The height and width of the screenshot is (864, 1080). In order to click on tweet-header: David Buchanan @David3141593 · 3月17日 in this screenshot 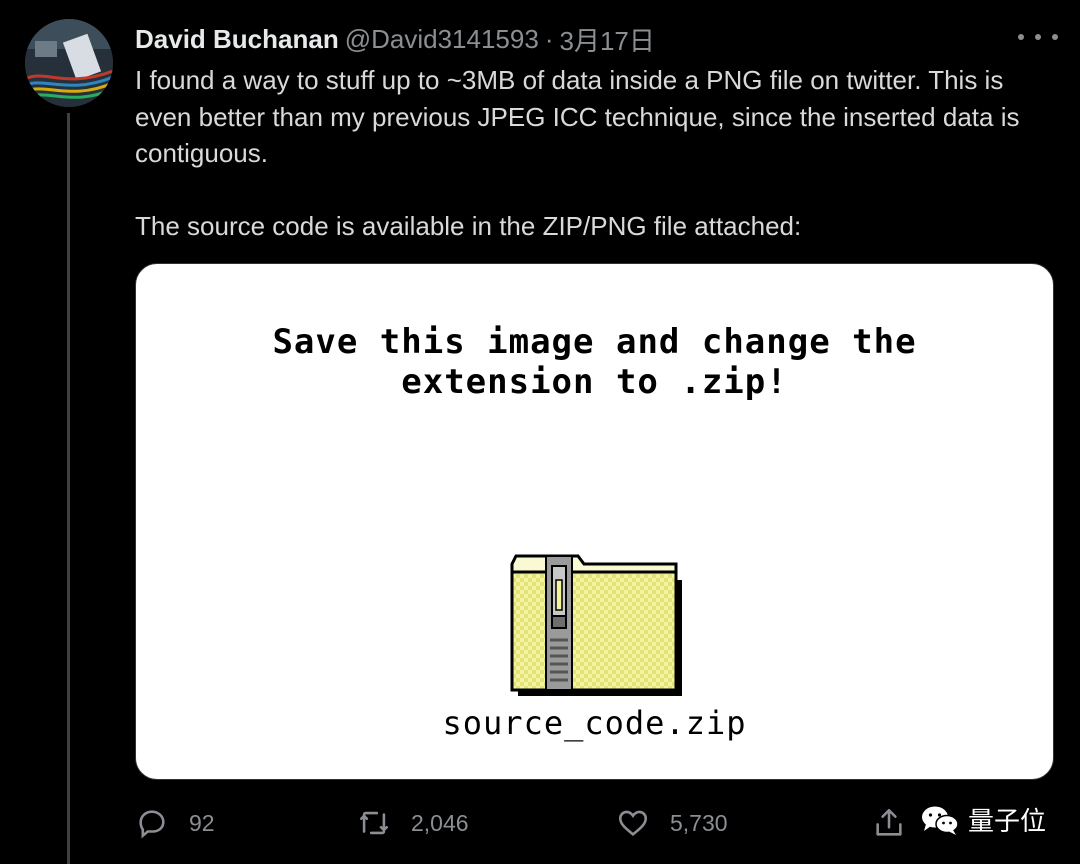, I will do `click(395, 39)`.